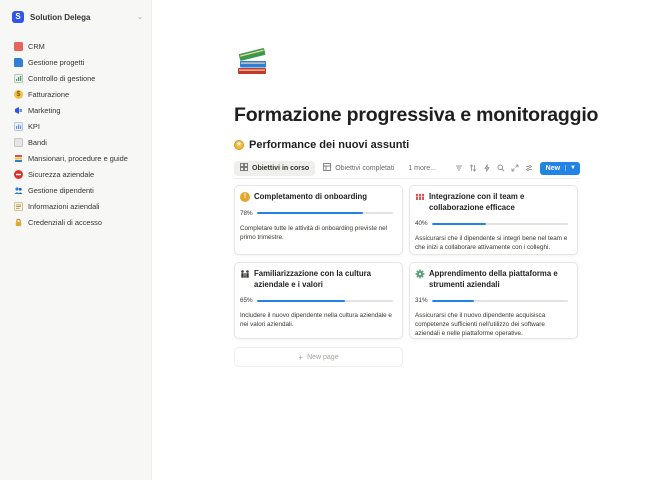 The width and height of the screenshot is (660, 480). Describe the element at coordinates (18, 17) in the screenshot. I see `workspace-logo-icon: S` at that location.